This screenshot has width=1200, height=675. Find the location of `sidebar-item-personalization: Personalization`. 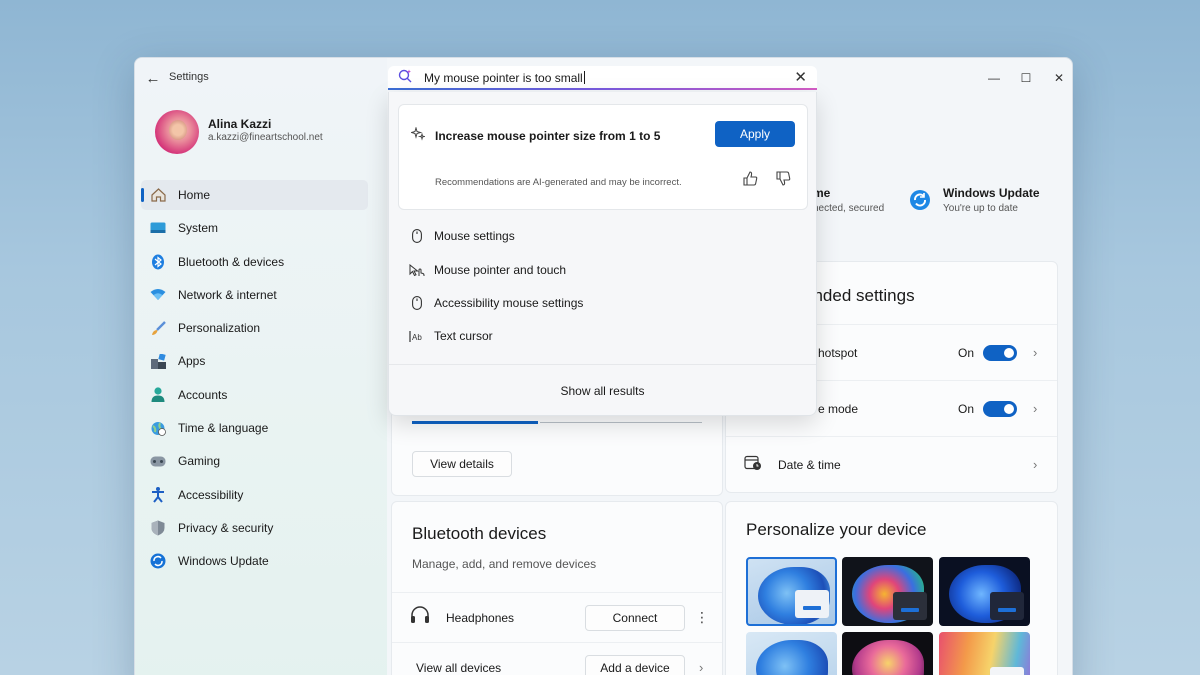

sidebar-item-personalization: Personalization is located at coordinates (254, 328).